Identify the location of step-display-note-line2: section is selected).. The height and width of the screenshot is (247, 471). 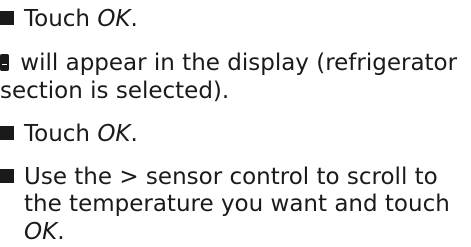
(114, 91).